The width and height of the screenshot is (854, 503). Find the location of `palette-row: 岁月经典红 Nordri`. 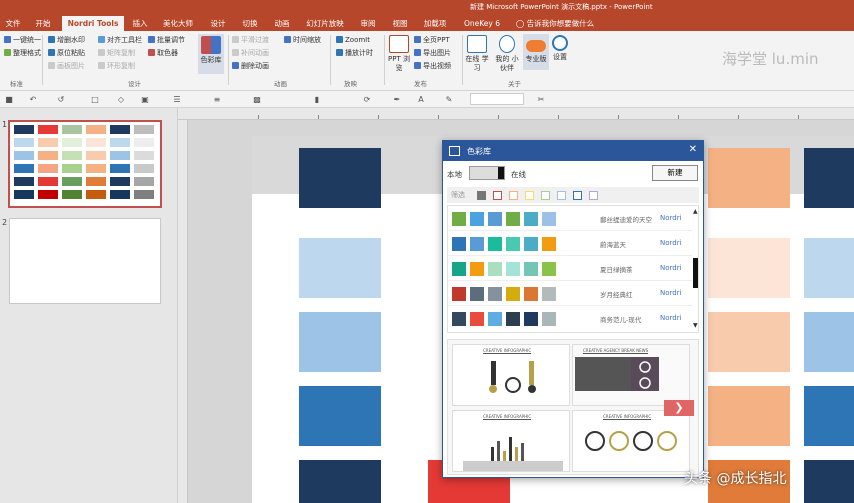

palette-row: 岁月经典红 Nordri is located at coordinates (570, 293).